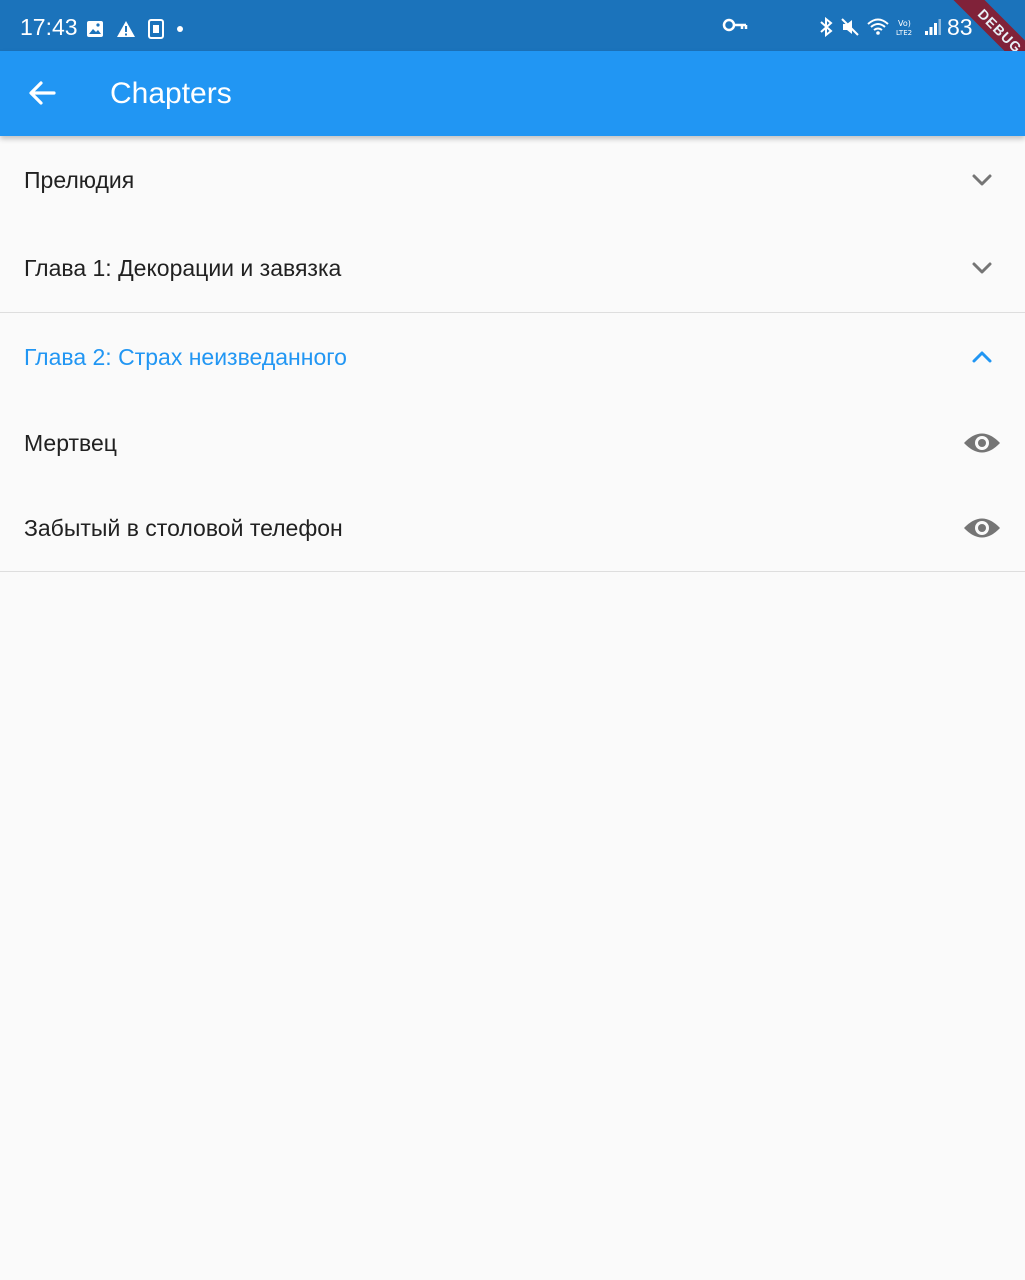 The image size is (1025, 1280). I want to click on list-item: Мертвец, so click(512, 443).